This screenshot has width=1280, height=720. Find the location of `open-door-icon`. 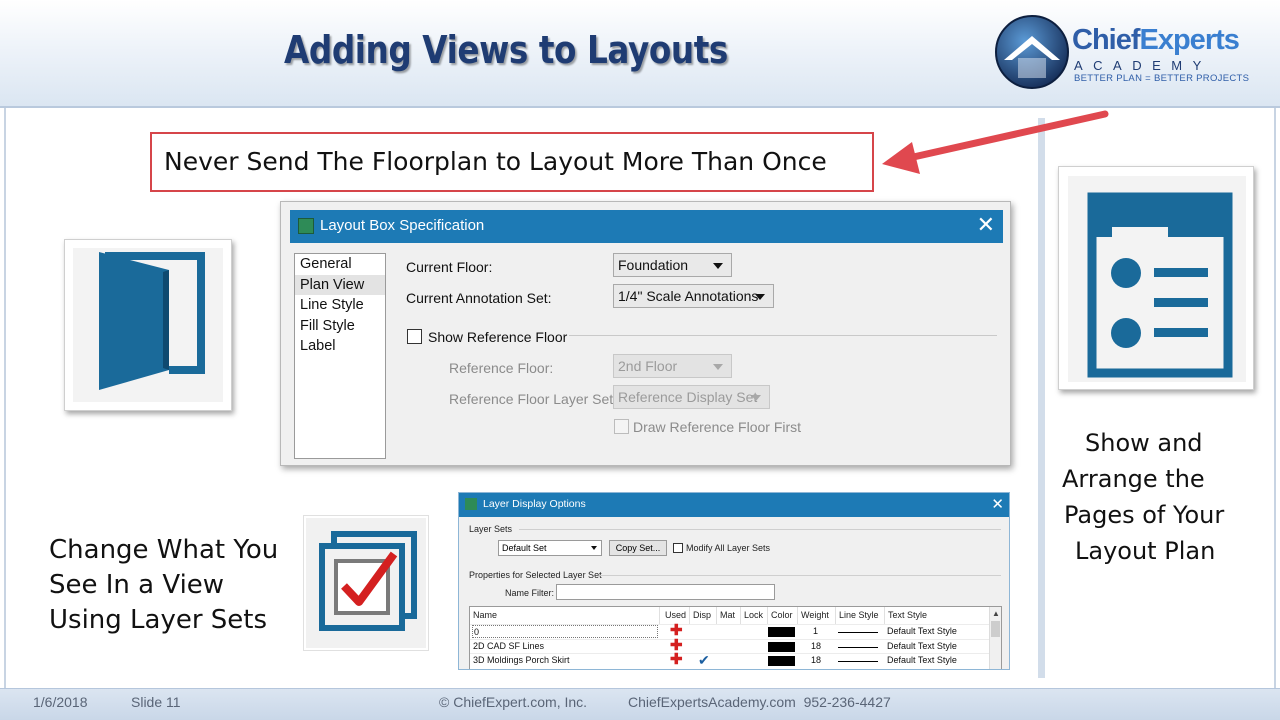

open-door-icon is located at coordinates (152, 321).